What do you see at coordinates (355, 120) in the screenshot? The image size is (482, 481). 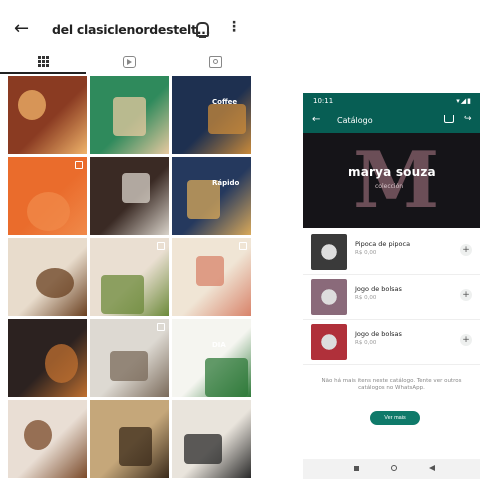 I see `catalog-title: Catálogo` at bounding box center [355, 120].